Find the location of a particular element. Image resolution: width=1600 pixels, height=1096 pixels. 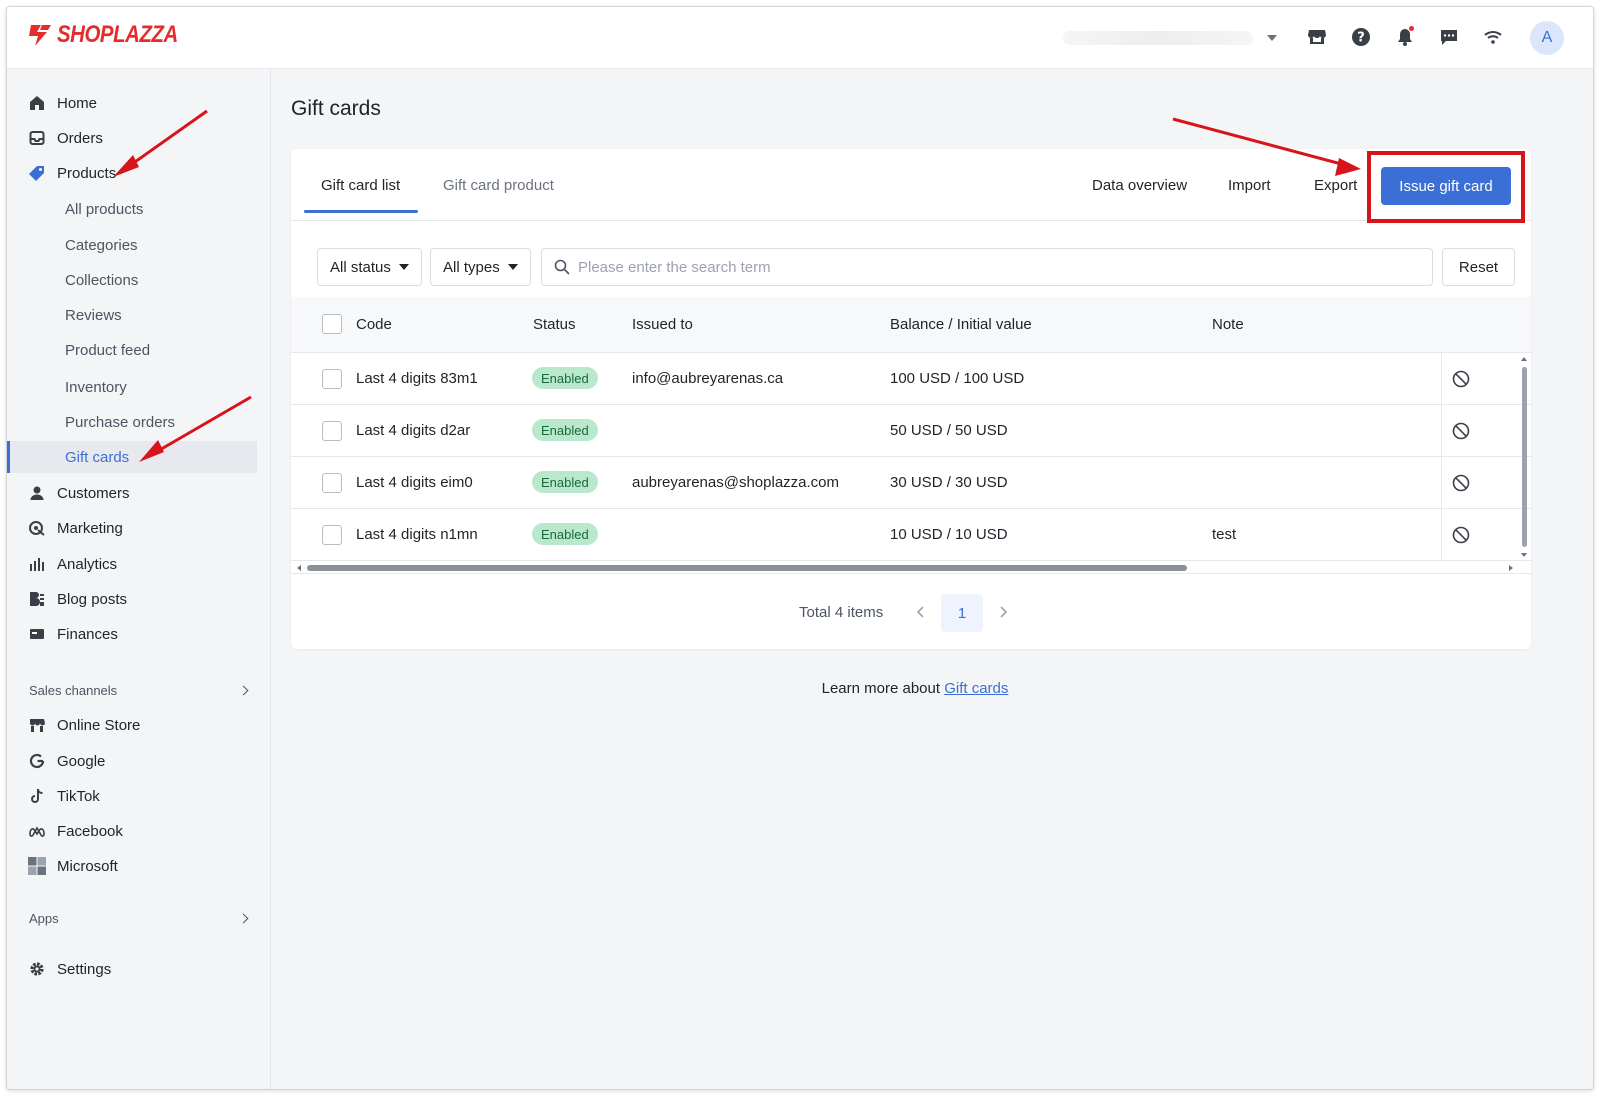

help-icon: ? is located at coordinates (1361, 37).